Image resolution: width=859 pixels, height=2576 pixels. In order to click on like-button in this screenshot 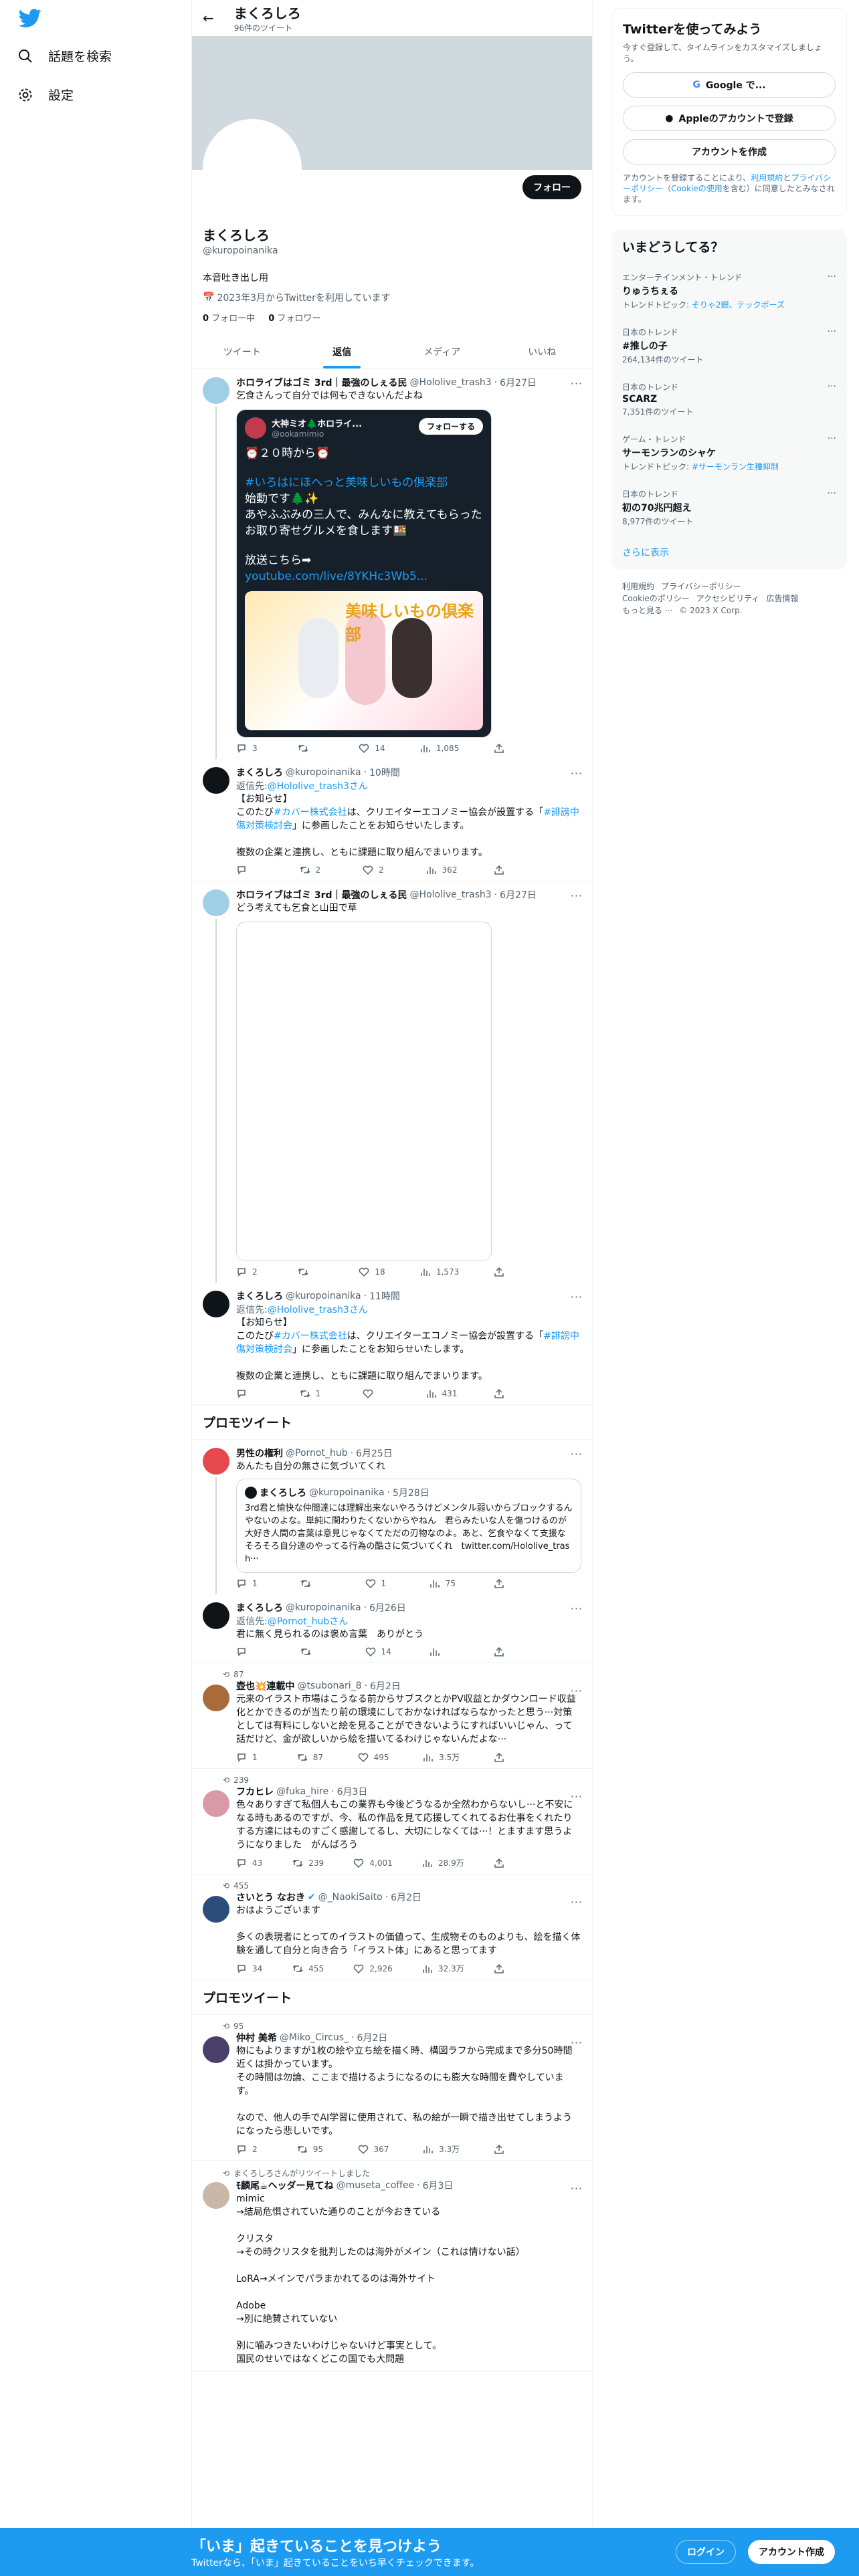, I will do `click(376, 1393)`.